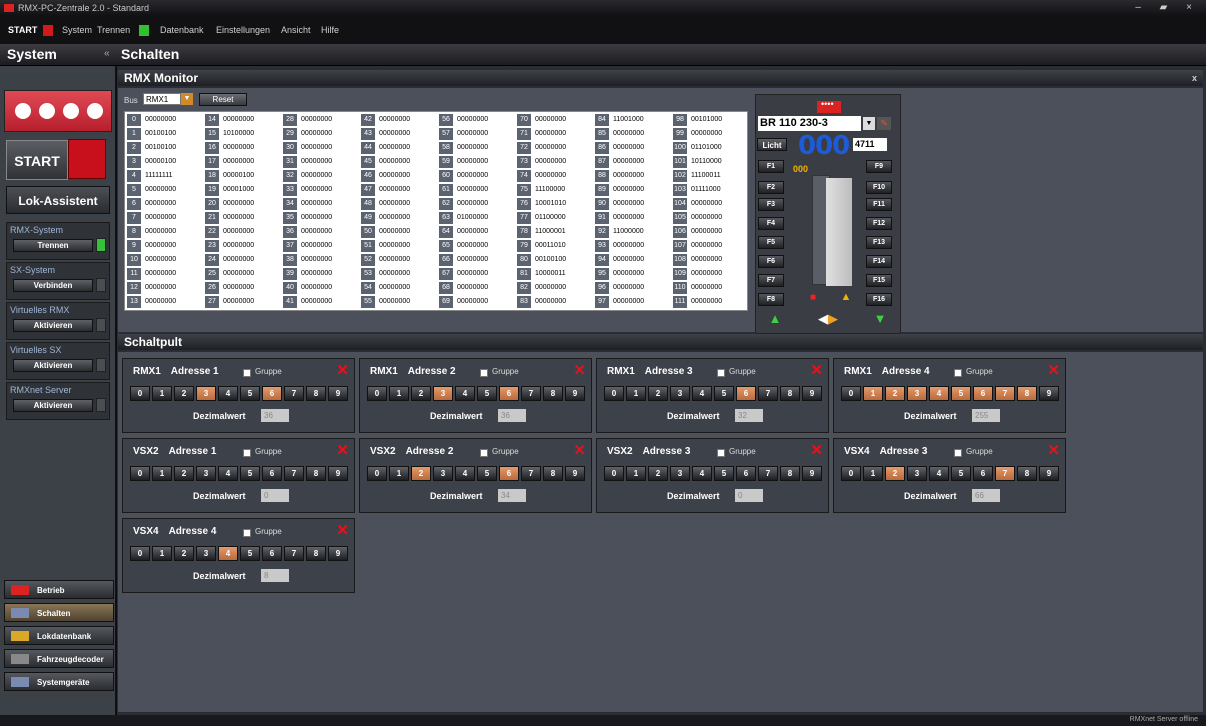 The width and height of the screenshot is (1206, 726). I want to click on window-controls: – ▰ ×, so click(1167, 7).